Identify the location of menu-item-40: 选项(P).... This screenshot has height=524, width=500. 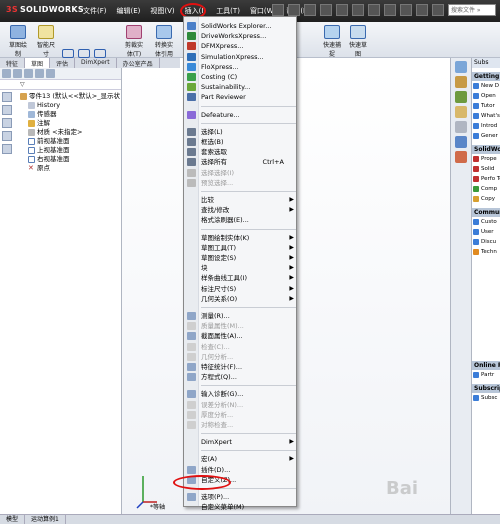
(241, 497).